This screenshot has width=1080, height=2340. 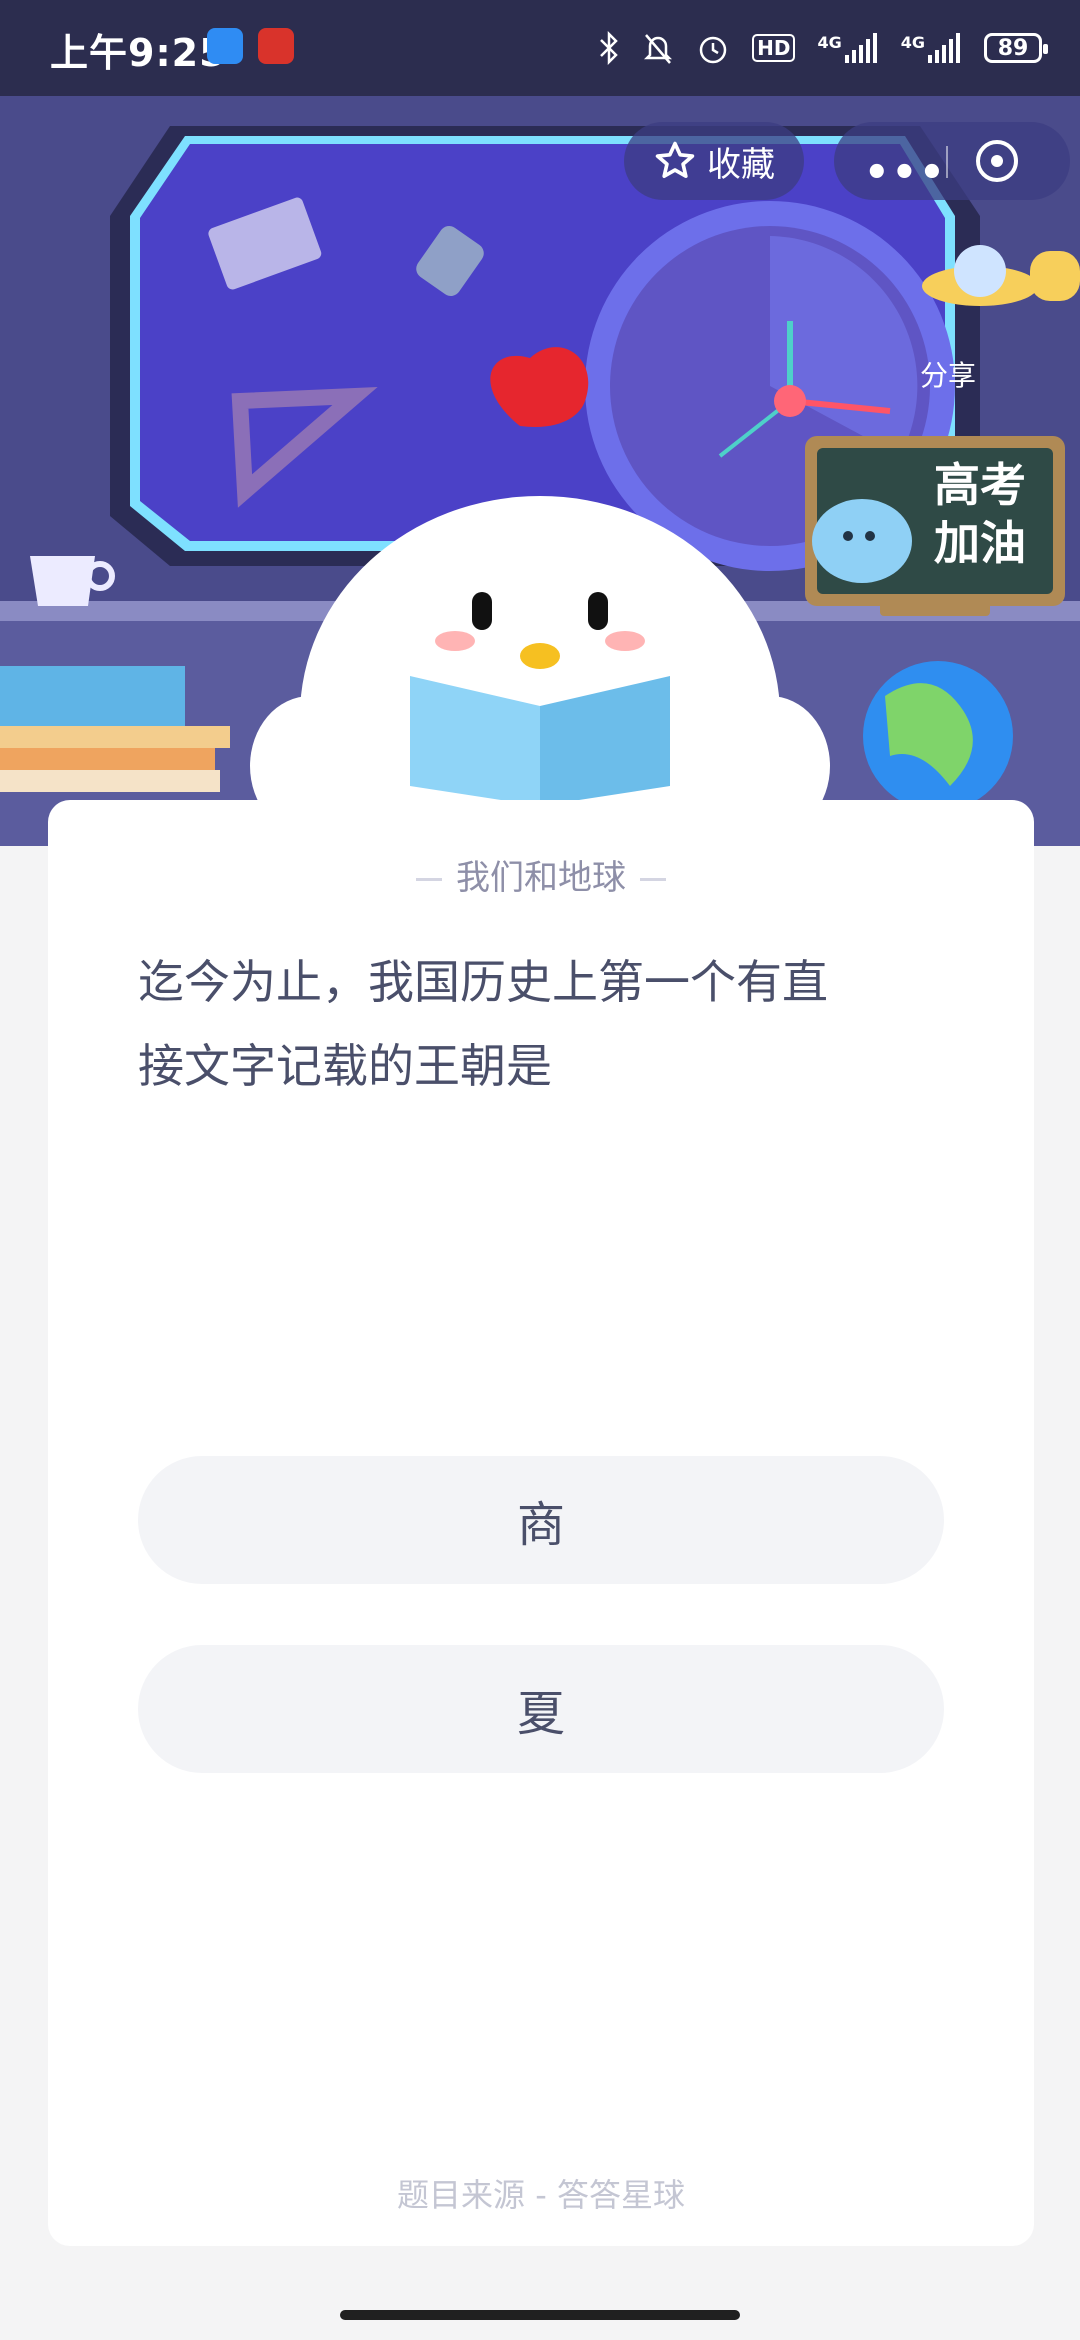 I want to click on signal-4g-1: 4G, so click(x=847, y=48).